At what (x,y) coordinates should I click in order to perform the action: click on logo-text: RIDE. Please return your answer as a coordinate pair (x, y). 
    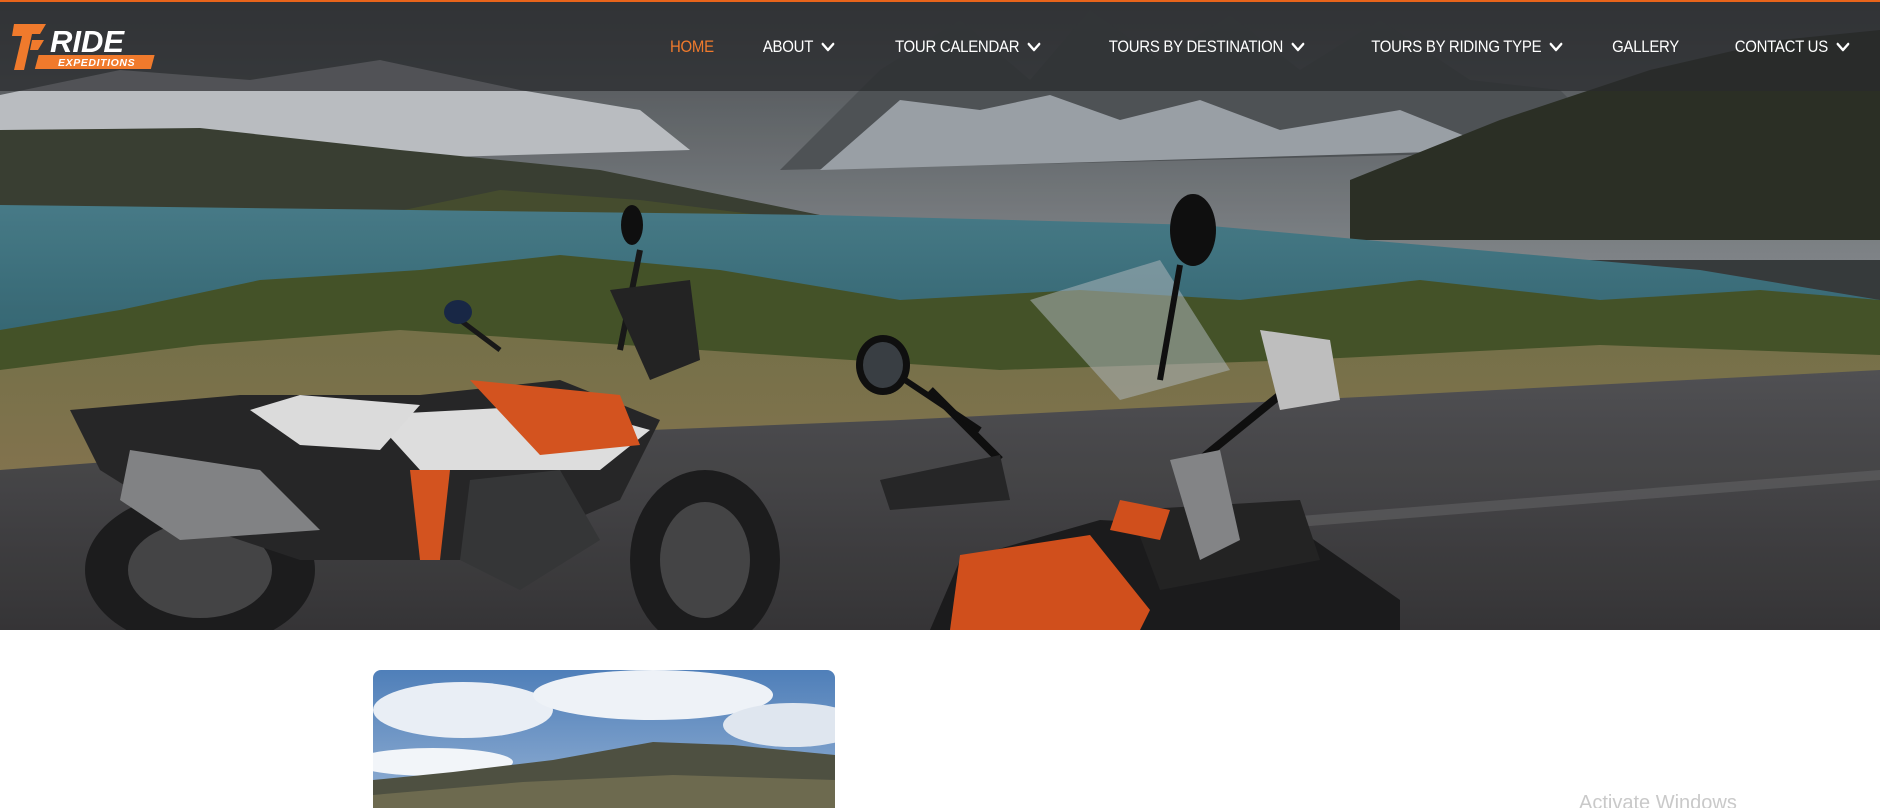
    Looking at the image, I should click on (87, 41).